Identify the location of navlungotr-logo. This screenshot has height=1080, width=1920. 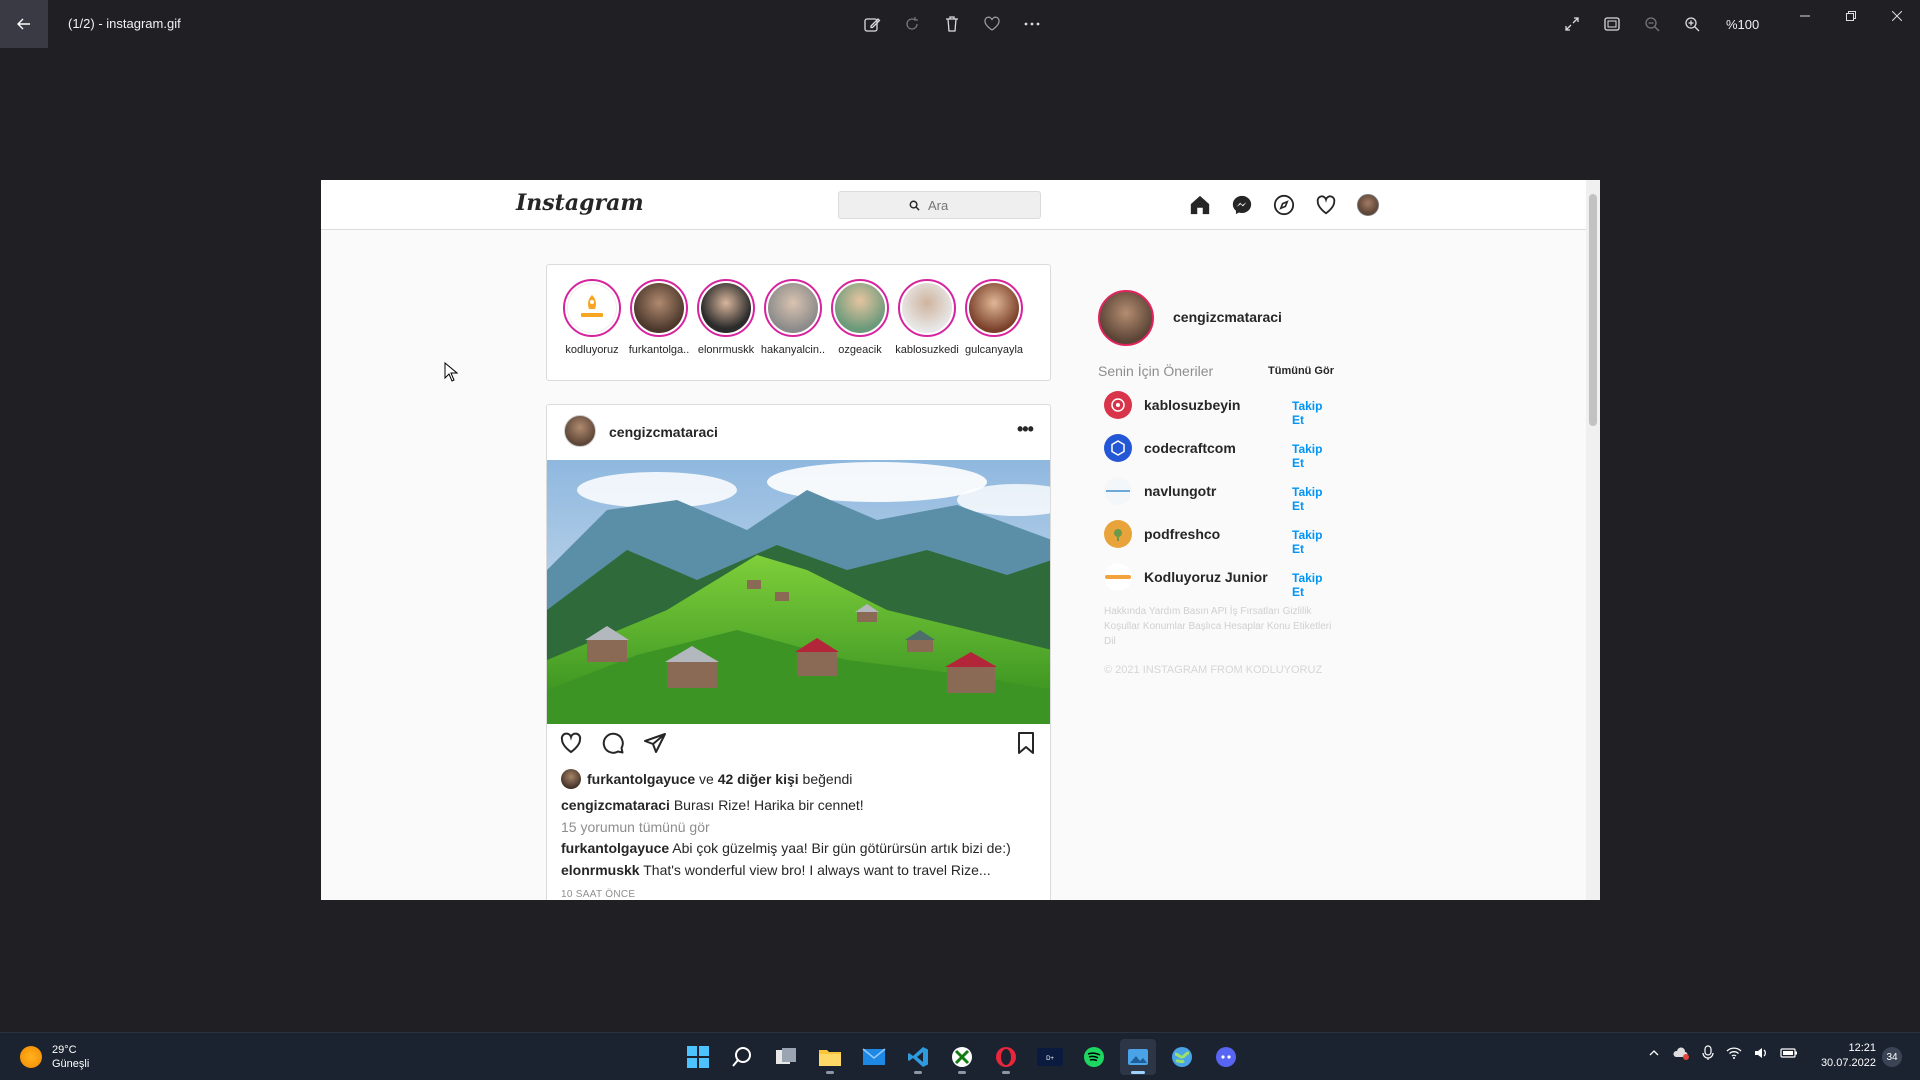
(1118, 491).